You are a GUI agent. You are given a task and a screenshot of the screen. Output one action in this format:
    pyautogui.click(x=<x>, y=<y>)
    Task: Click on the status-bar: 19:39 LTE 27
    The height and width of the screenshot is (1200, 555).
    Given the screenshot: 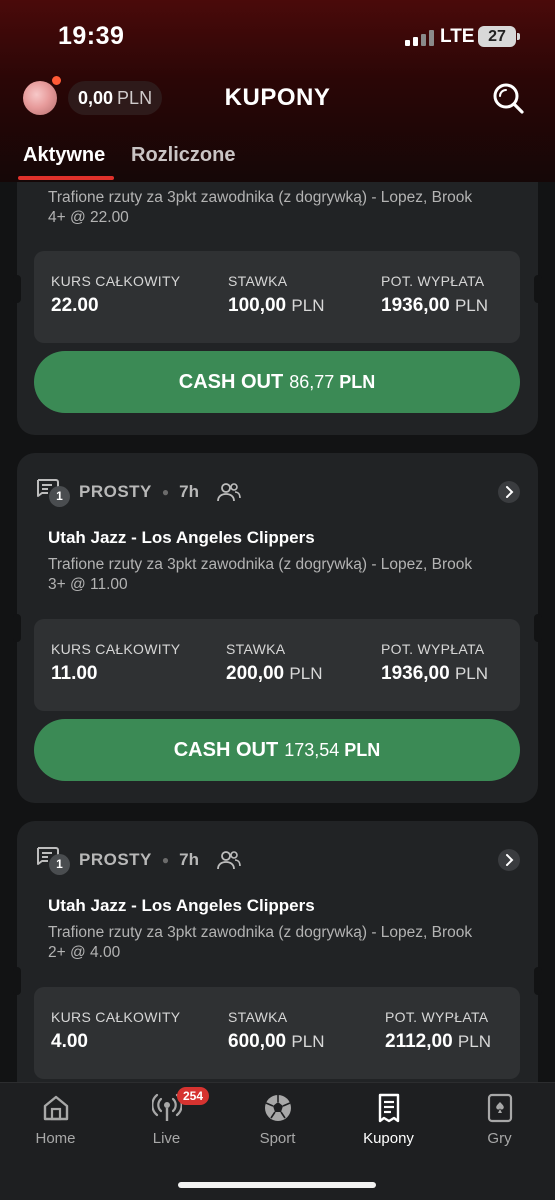 What is the action you would take?
    pyautogui.click(x=277, y=35)
    